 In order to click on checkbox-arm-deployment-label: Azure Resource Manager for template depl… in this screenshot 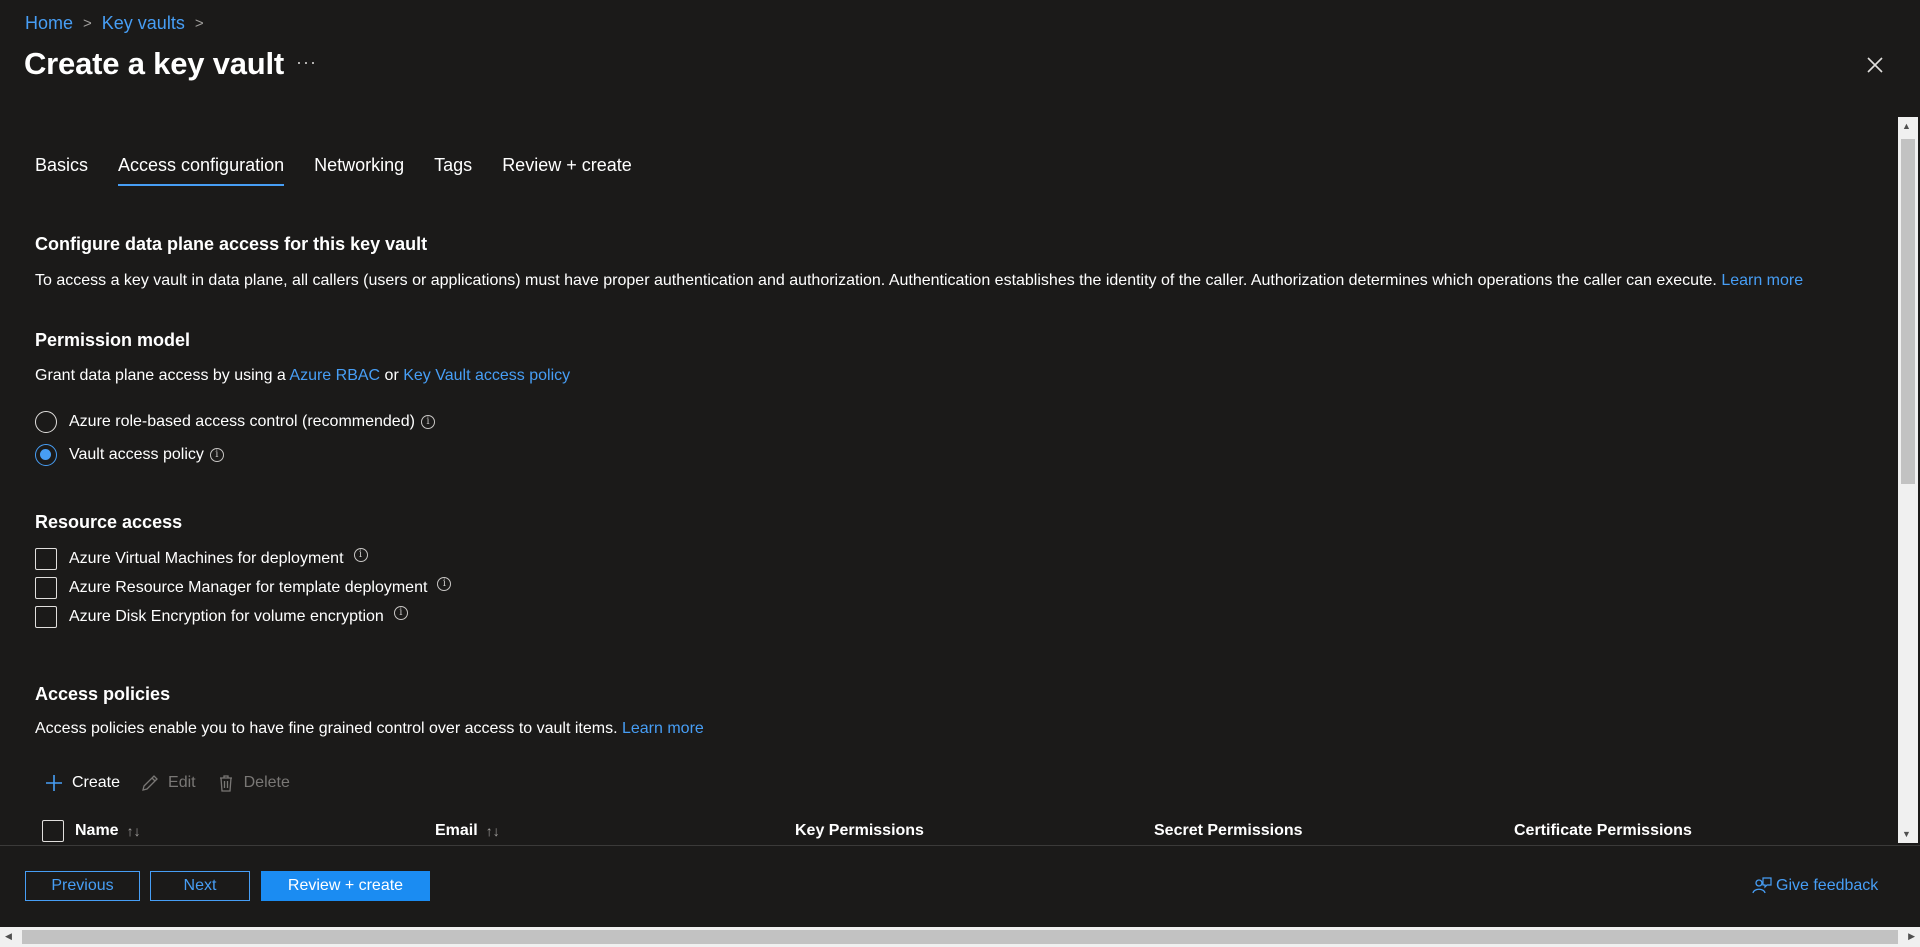, I will do `click(248, 587)`.